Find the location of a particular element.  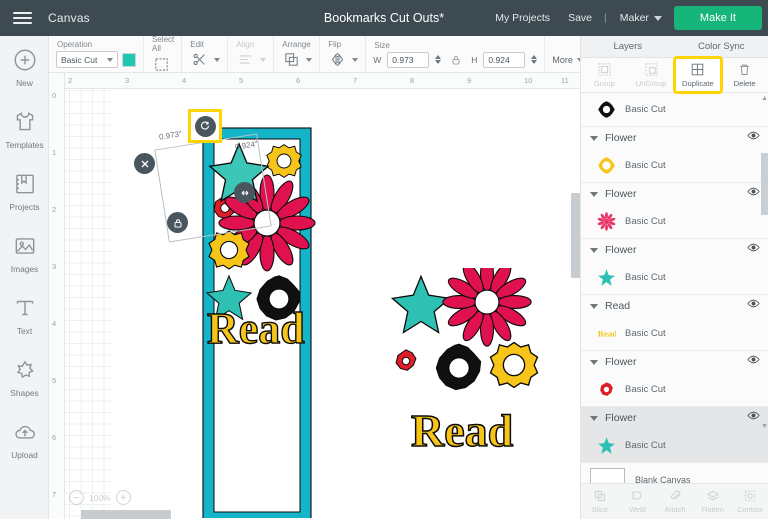

layer-name: Read is located at coordinates (618, 306).